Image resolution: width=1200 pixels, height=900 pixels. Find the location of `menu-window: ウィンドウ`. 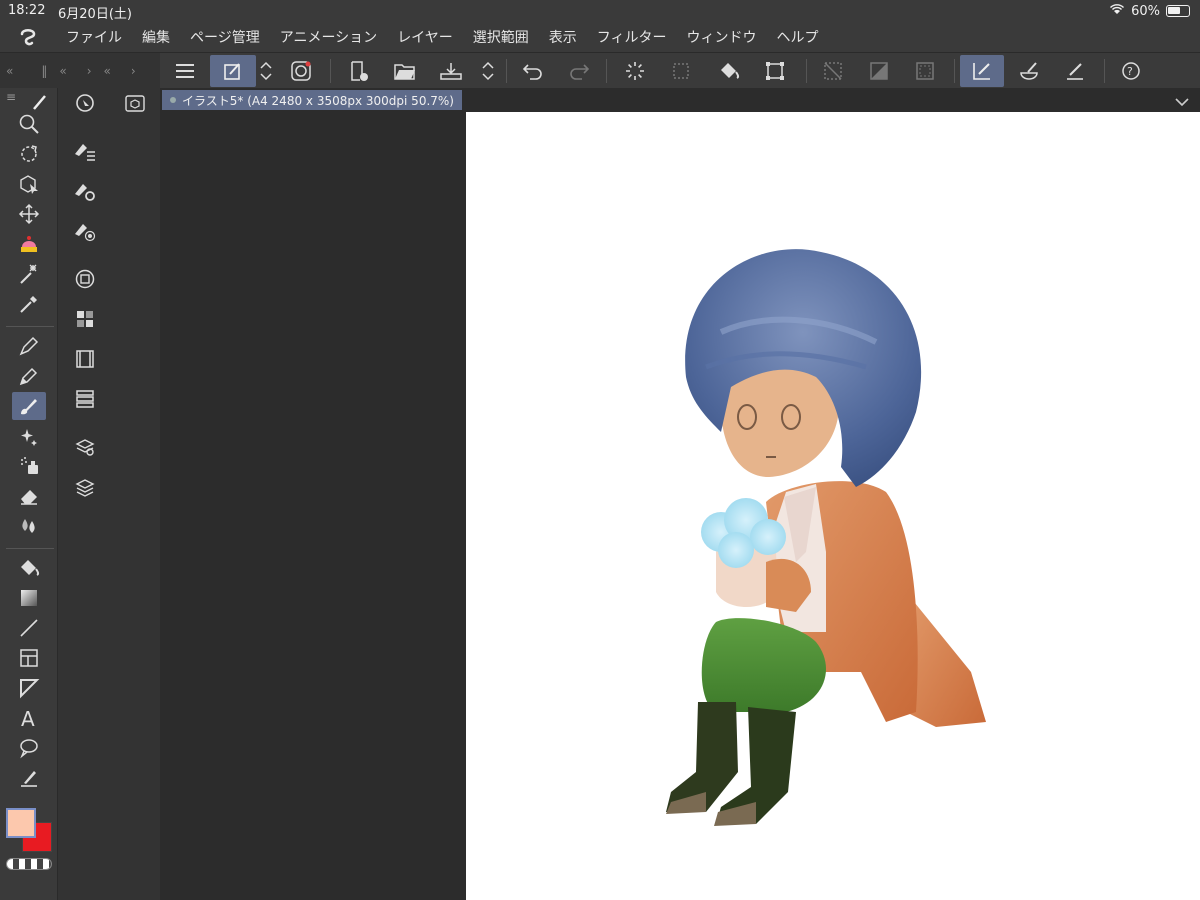

menu-window: ウィンドウ is located at coordinates (722, 37).